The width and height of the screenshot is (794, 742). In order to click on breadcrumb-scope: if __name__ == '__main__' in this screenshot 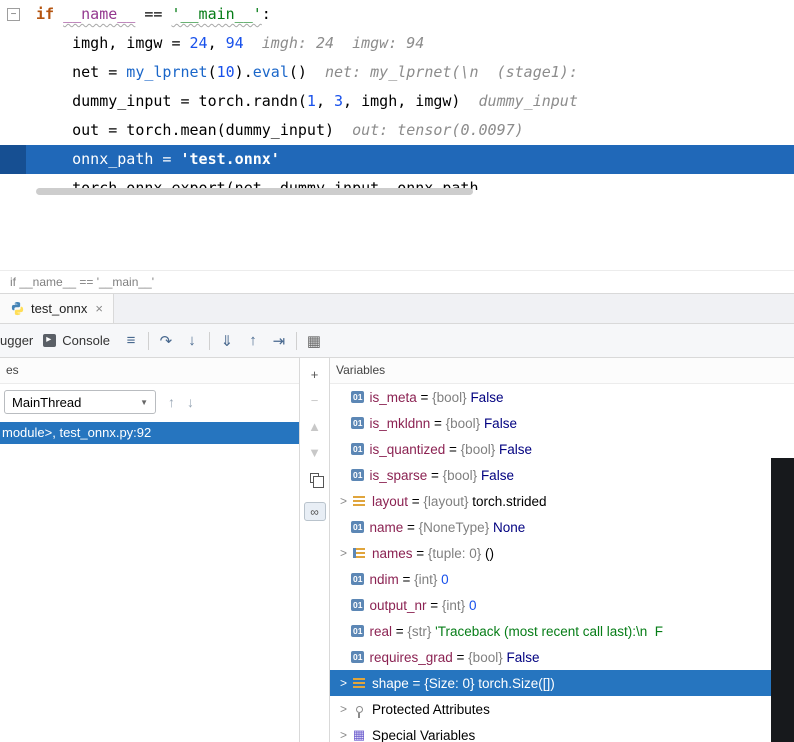, I will do `click(82, 282)`.